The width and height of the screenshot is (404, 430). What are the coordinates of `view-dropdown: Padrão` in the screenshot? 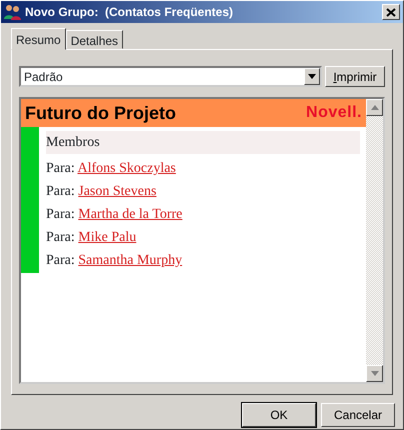 It's located at (170, 76).